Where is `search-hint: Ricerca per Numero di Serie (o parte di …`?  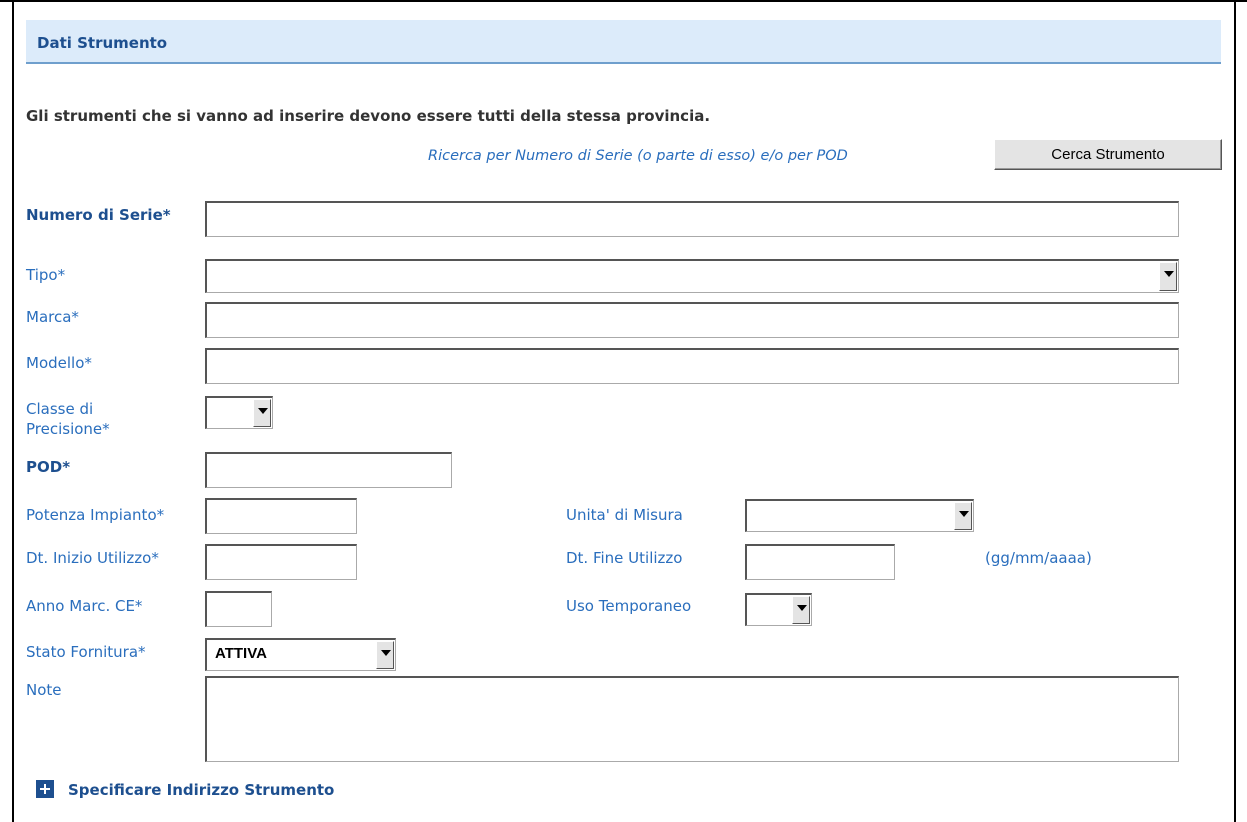 search-hint: Ricerca per Numero di Serie (o parte di … is located at coordinates (638, 156).